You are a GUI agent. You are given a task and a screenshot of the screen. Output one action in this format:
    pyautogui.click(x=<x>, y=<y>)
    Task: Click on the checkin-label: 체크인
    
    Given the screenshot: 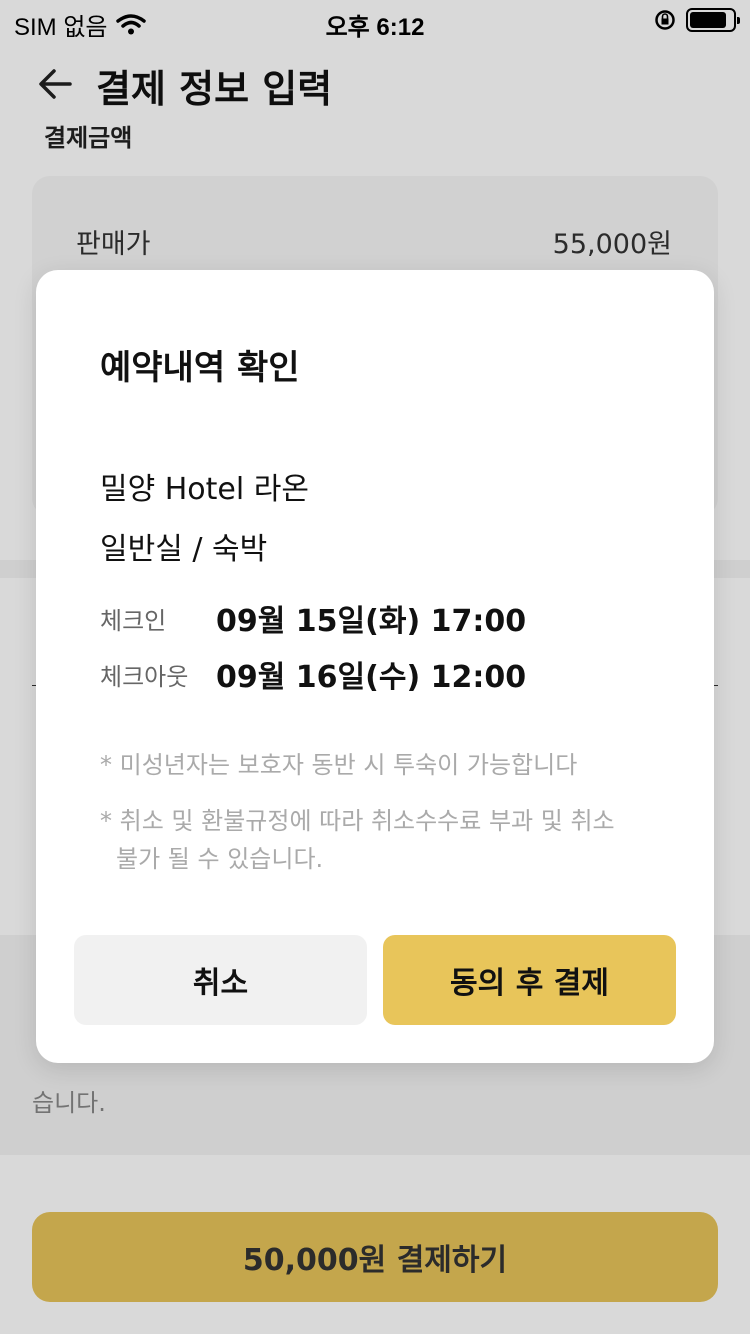 What is the action you would take?
    pyautogui.click(x=133, y=620)
    